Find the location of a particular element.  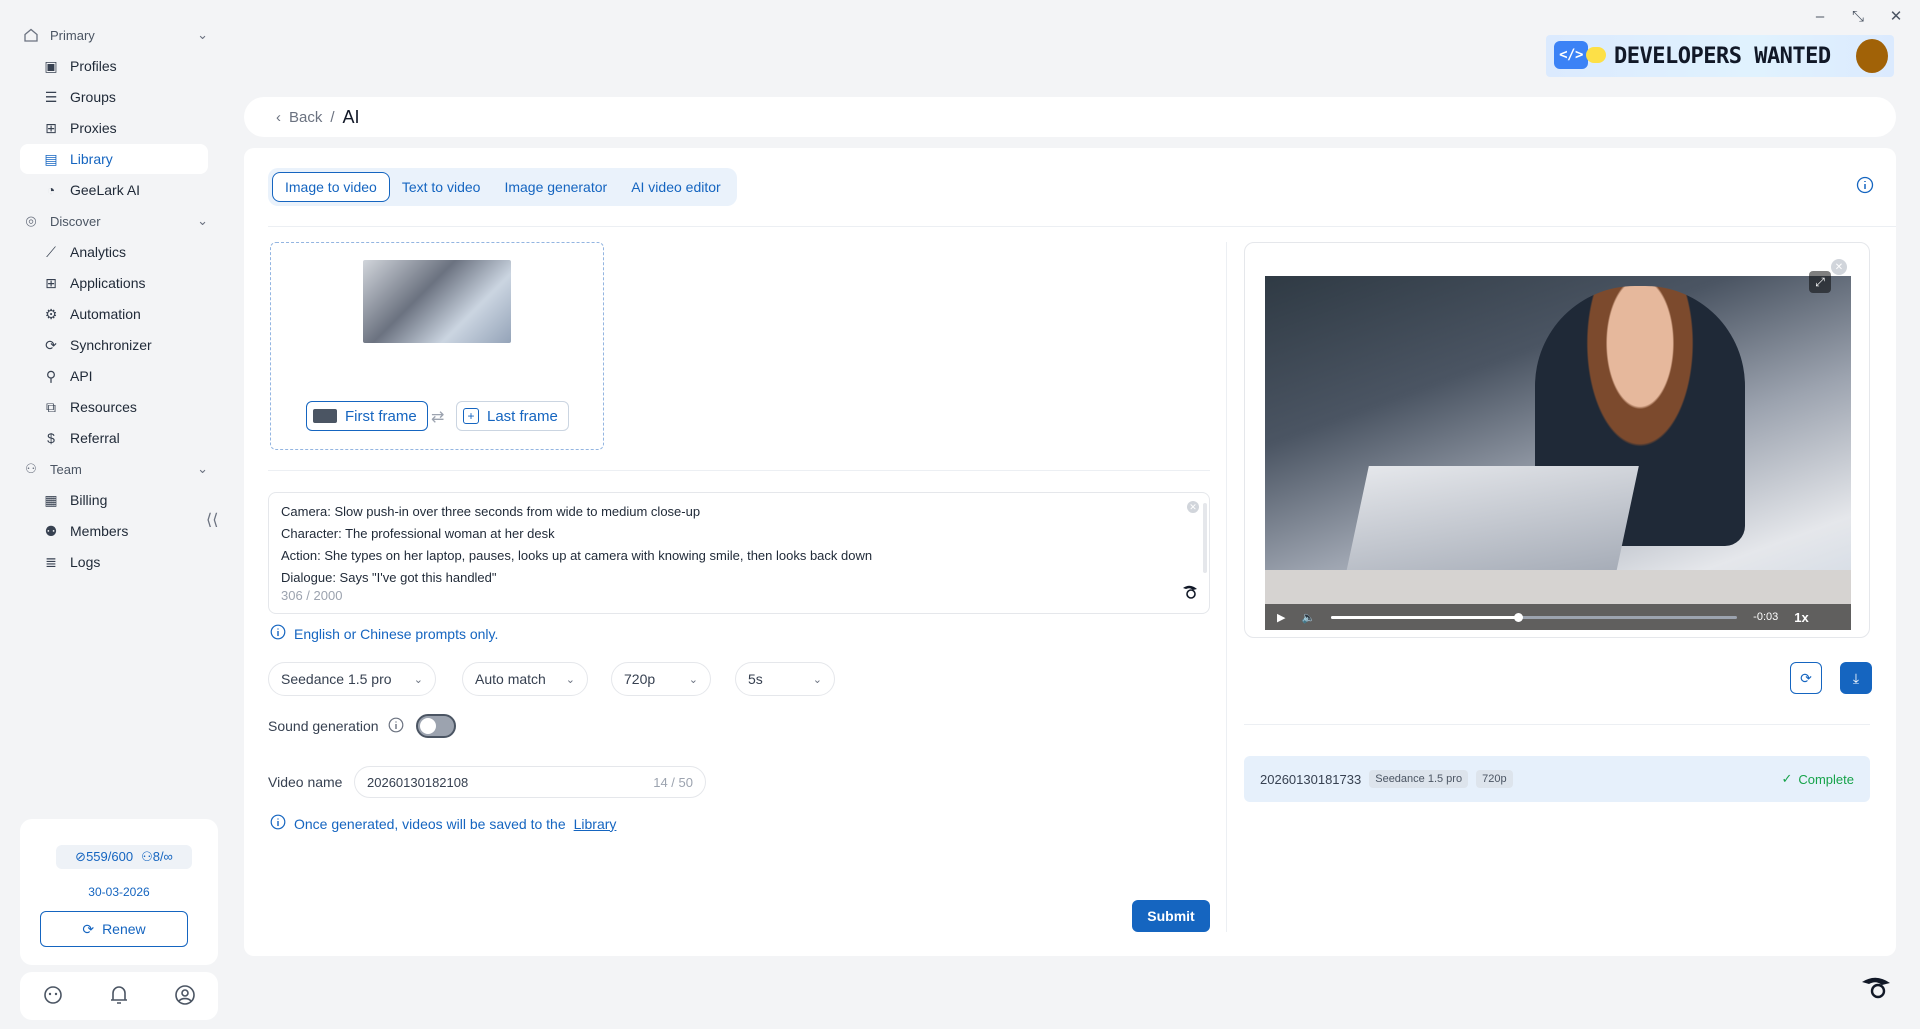

sidebar-item-library: ▤ Library is located at coordinates (114, 159).